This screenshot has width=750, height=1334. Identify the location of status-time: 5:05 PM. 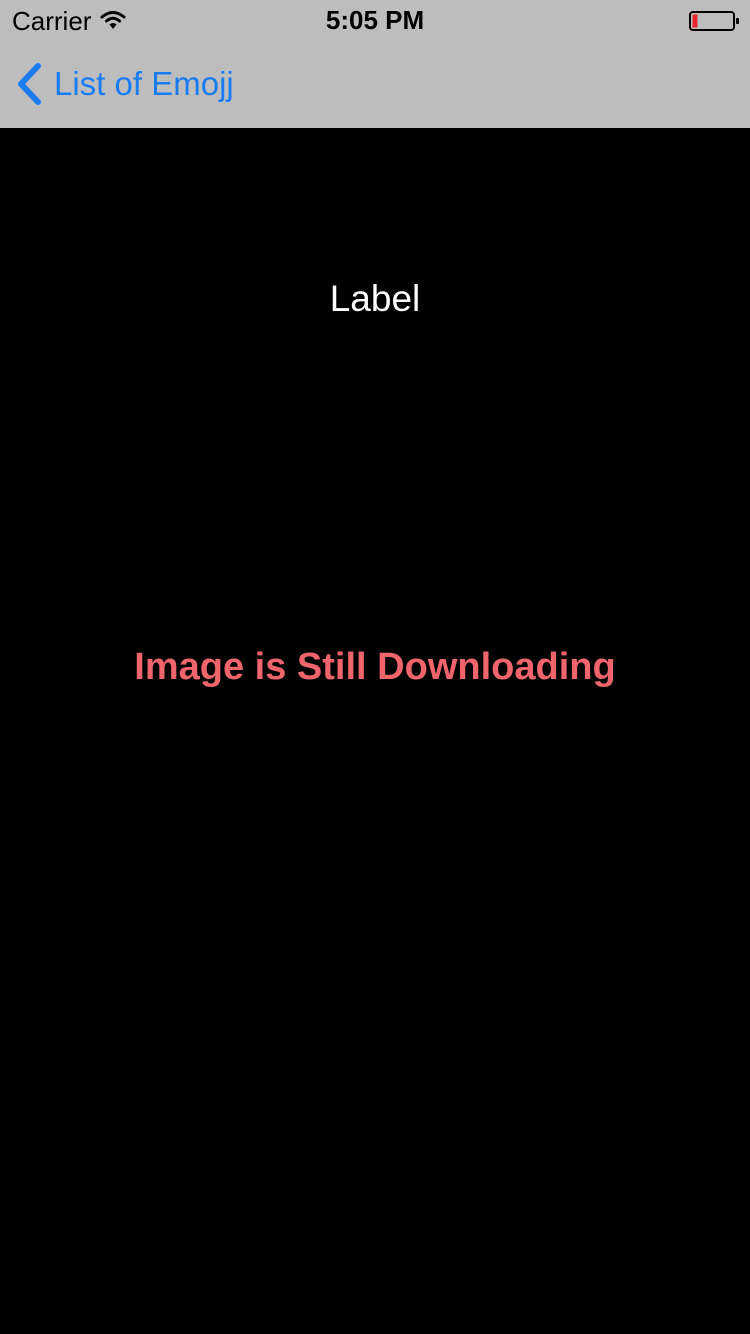
(375, 20).